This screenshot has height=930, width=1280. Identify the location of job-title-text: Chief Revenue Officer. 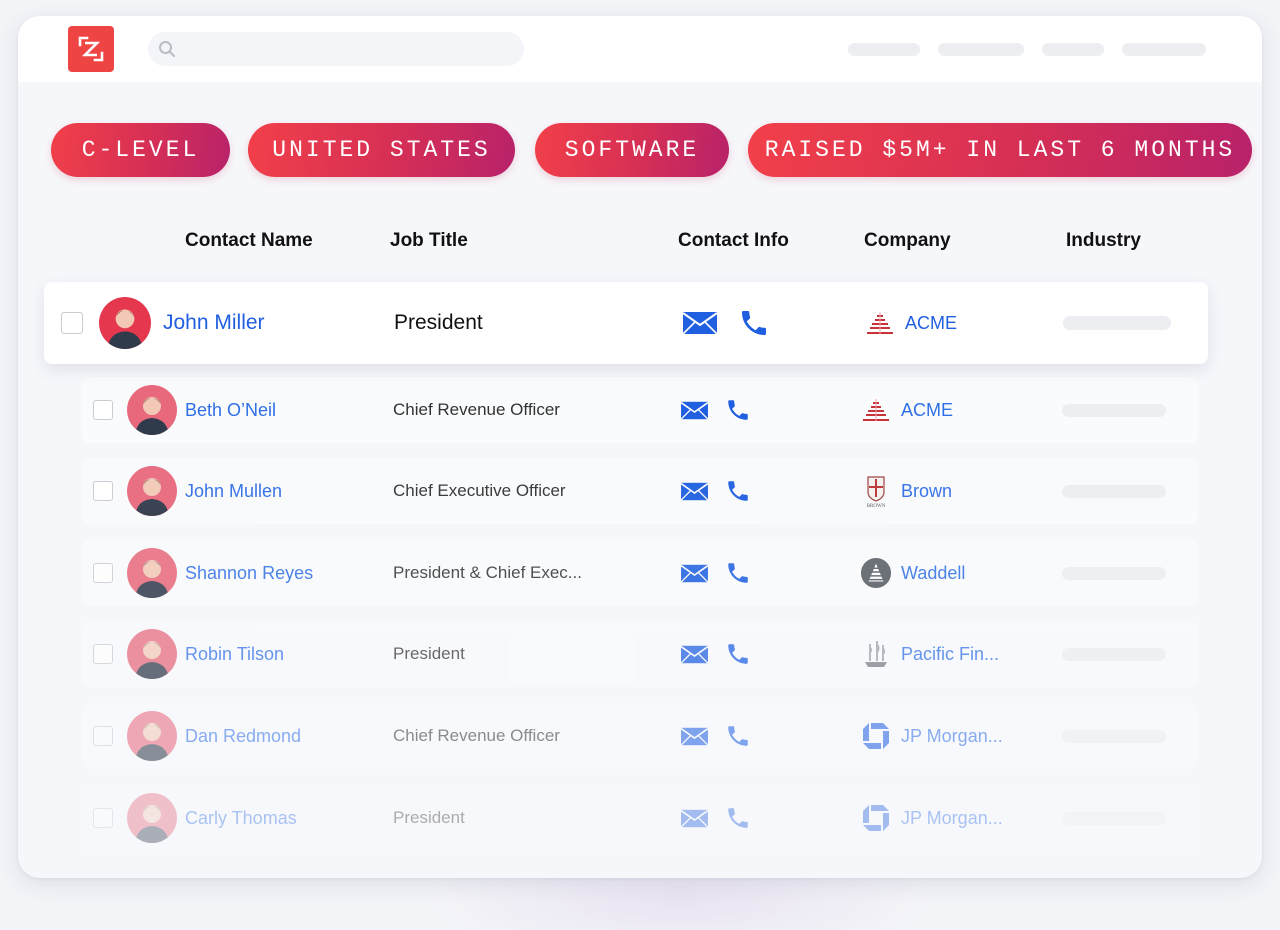
(476, 735).